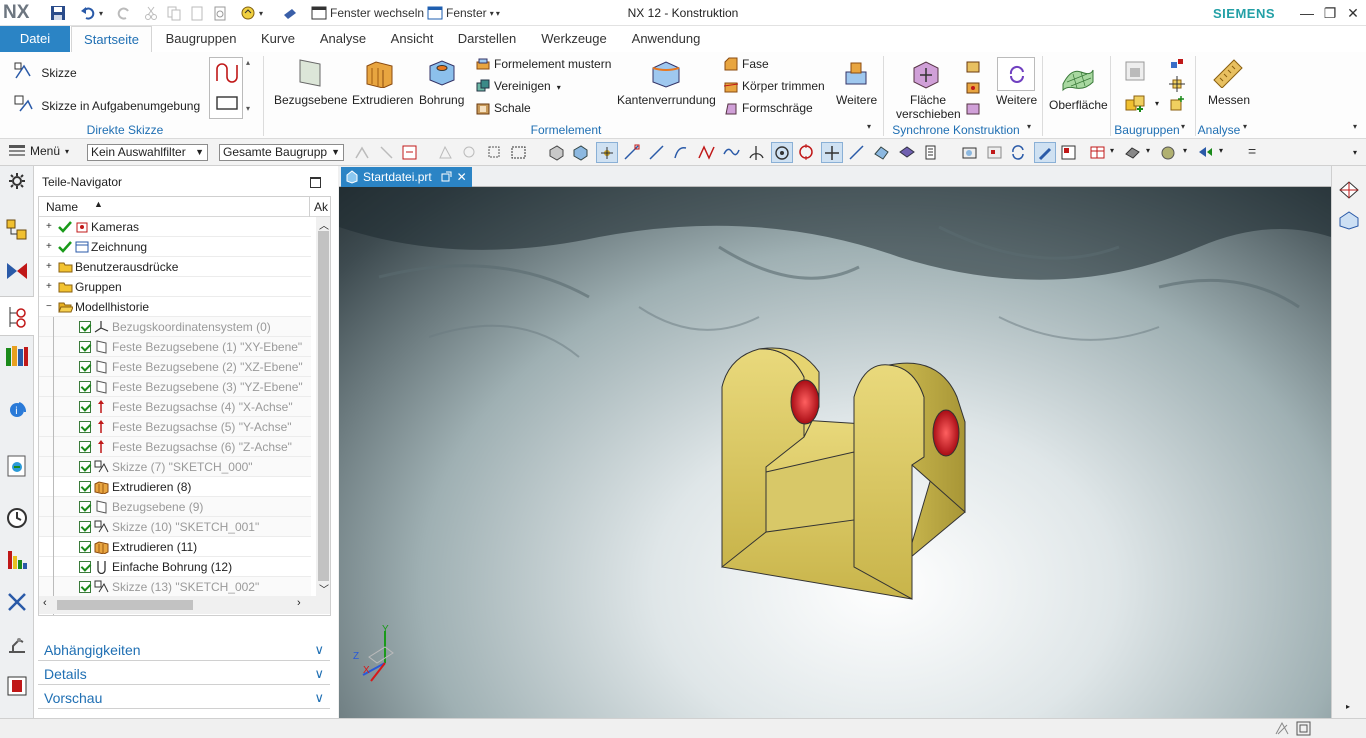  What do you see at coordinates (17, 644) in the screenshot?
I see `robot-arm-icon` at bounding box center [17, 644].